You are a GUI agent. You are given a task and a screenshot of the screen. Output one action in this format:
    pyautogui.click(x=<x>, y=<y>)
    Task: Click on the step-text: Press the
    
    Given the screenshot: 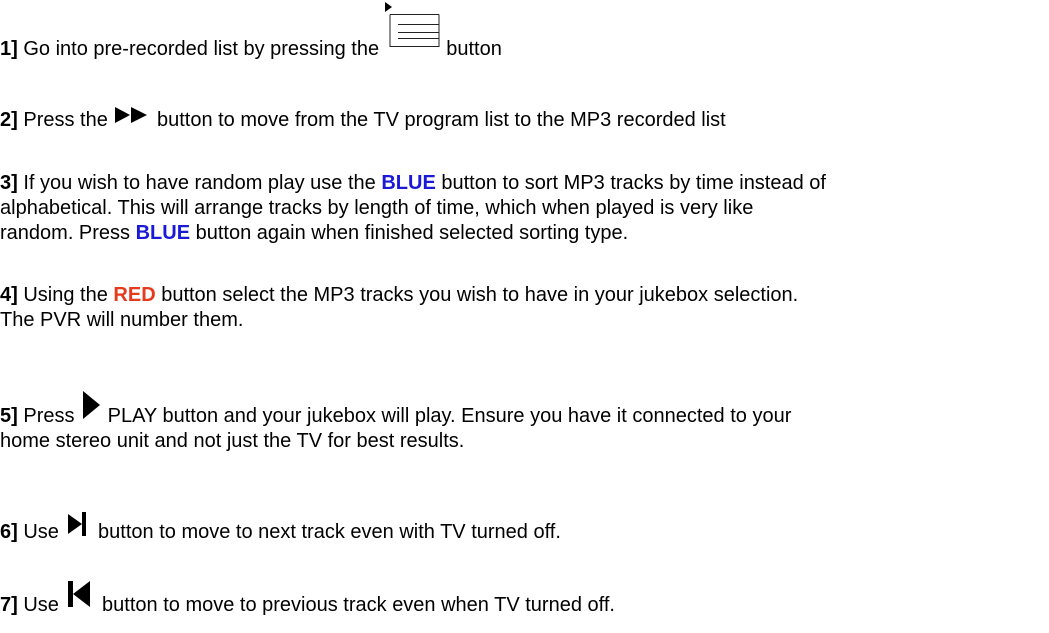 What is the action you would take?
    pyautogui.click(x=65, y=120)
    